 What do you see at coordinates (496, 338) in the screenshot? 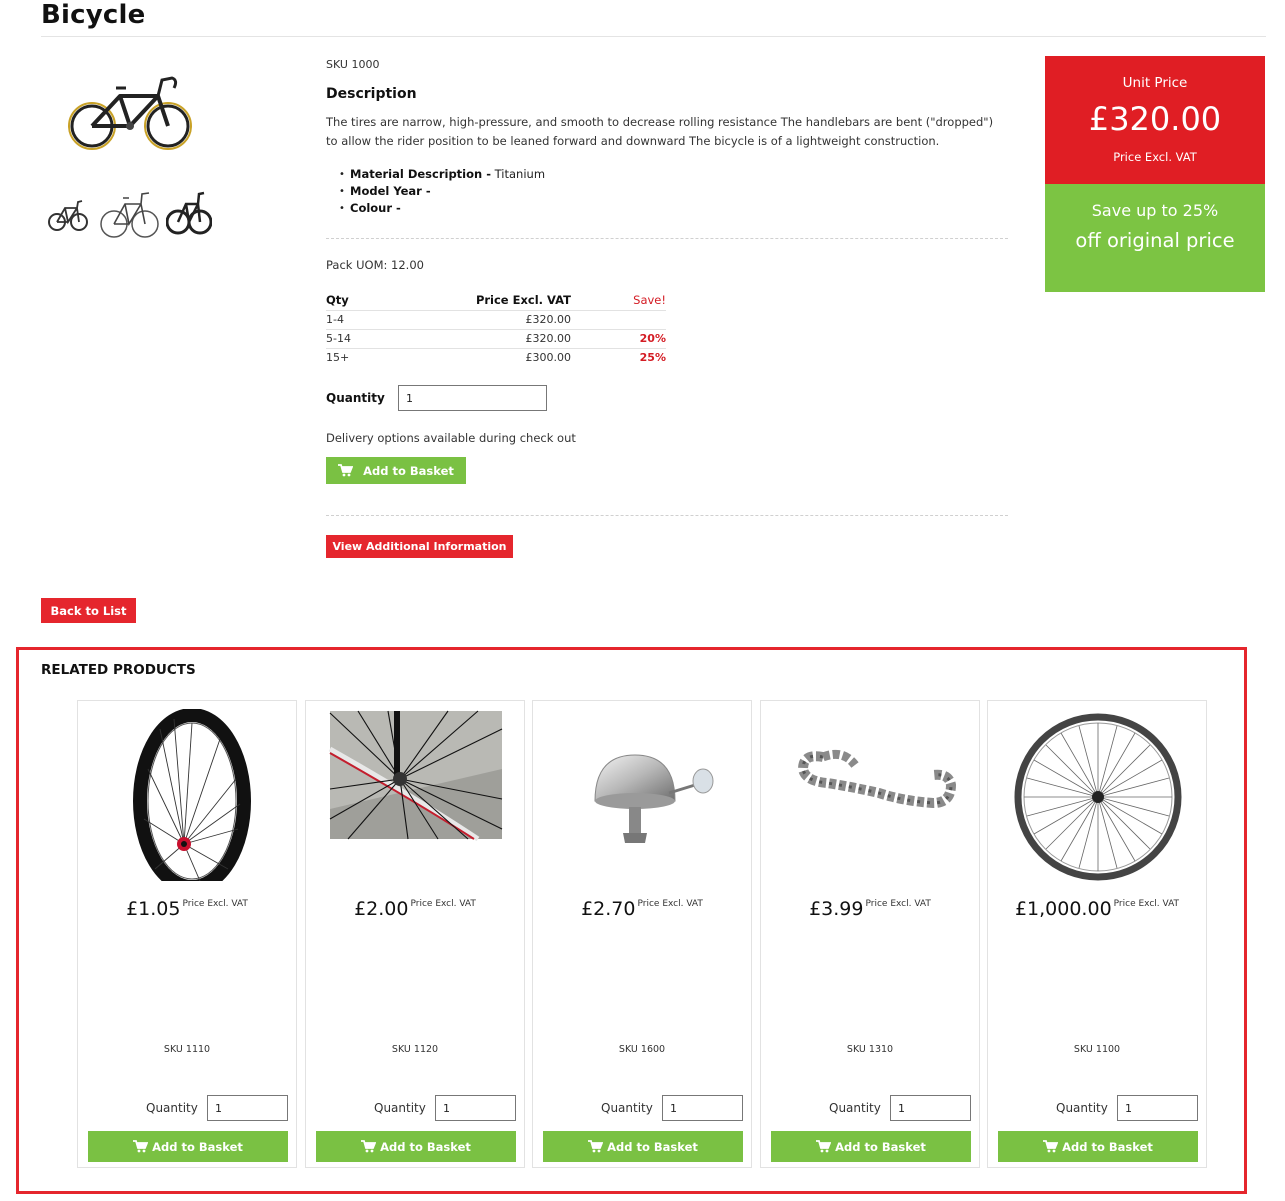
I see `table-row: 5-14 £320.00 20%` at bounding box center [496, 338].